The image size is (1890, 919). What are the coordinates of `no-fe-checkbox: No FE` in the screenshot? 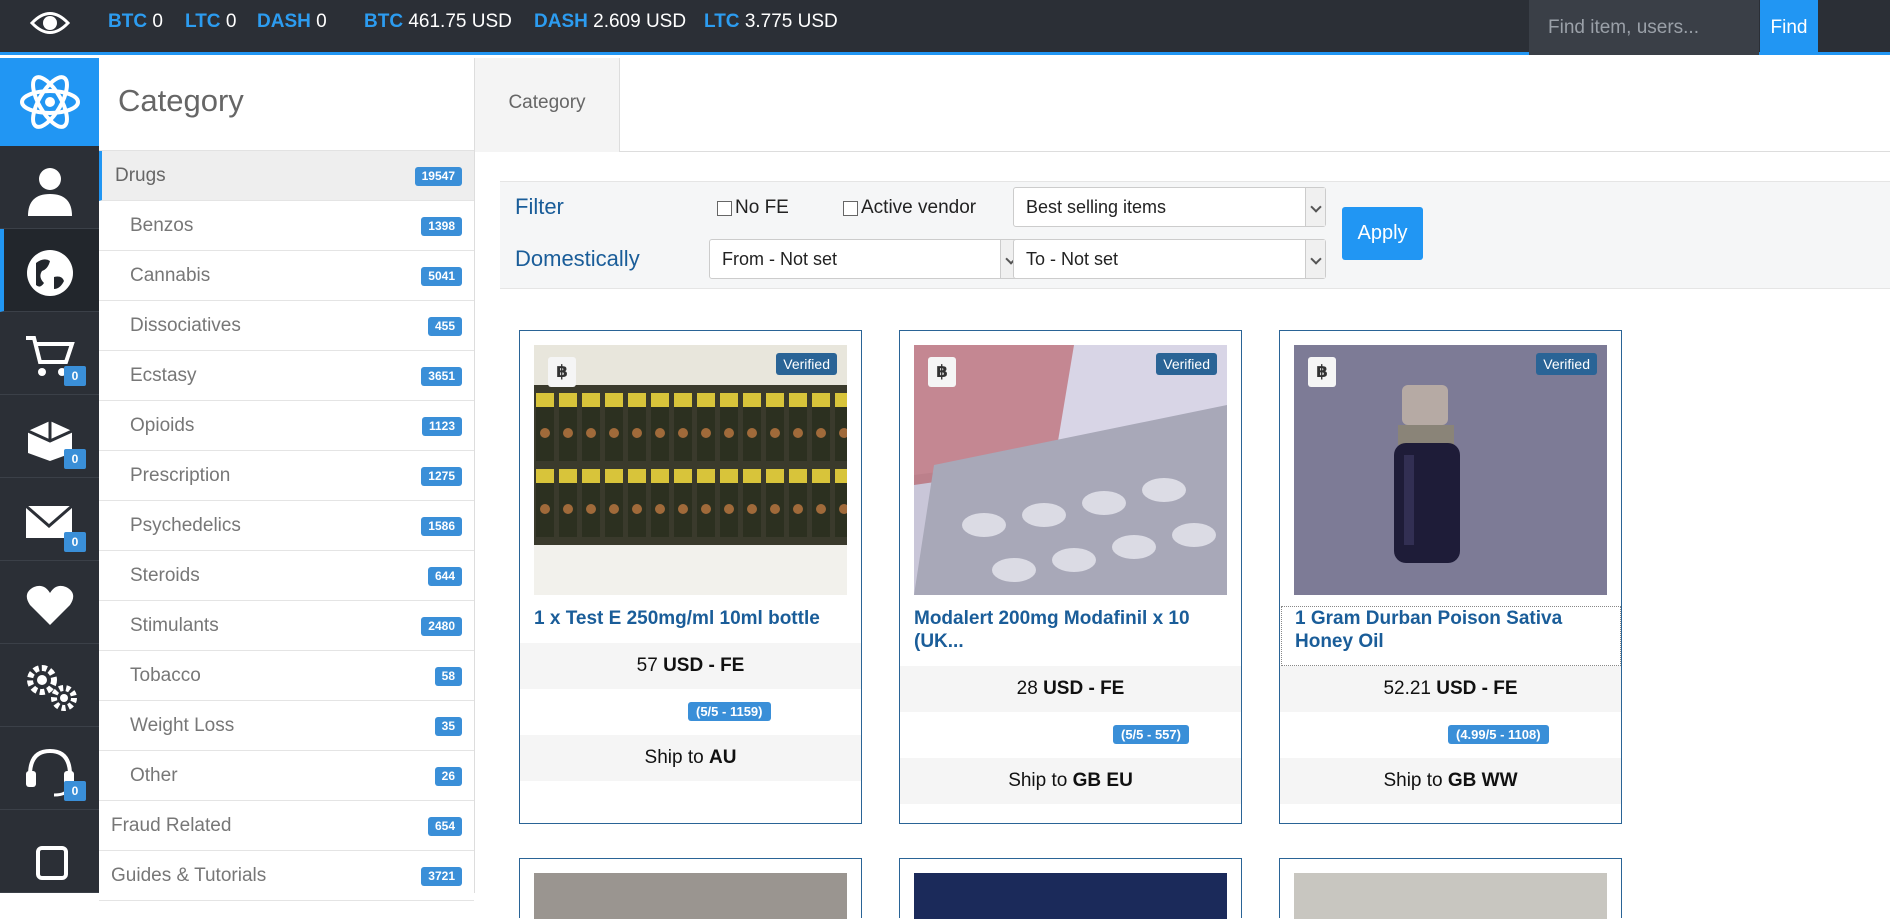 It's located at (753, 208).